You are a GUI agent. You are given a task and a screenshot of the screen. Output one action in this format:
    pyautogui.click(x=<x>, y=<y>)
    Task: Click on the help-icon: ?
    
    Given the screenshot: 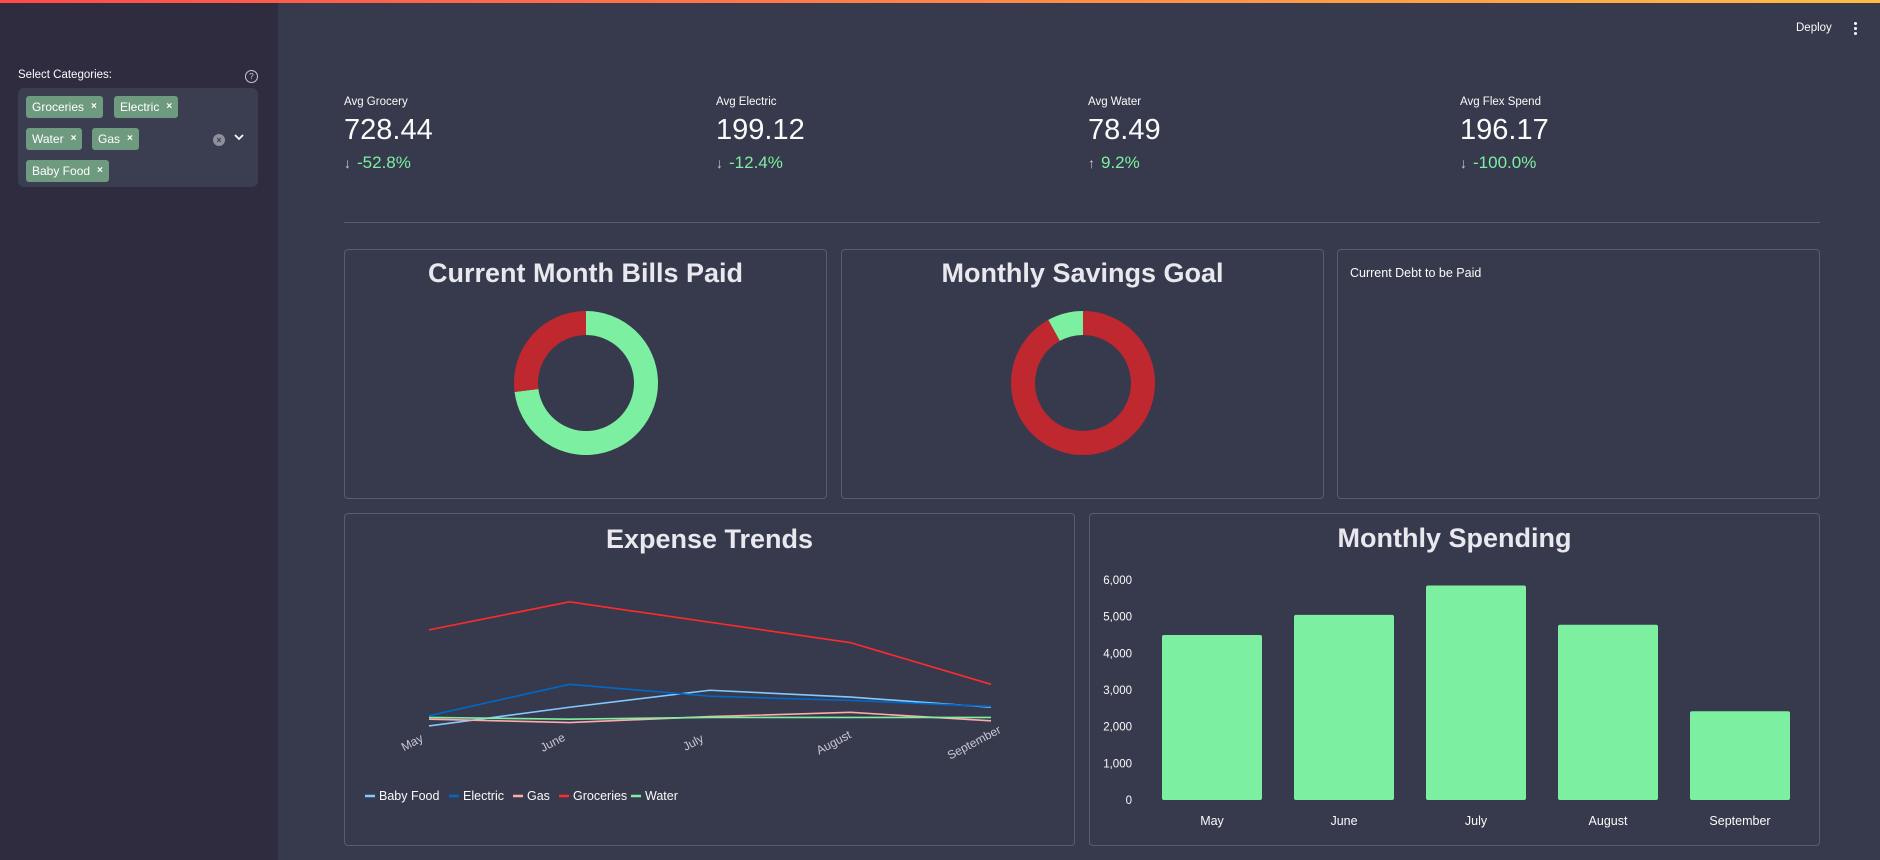 What is the action you would take?
    pyautogui.click(x=251, y=76)
    